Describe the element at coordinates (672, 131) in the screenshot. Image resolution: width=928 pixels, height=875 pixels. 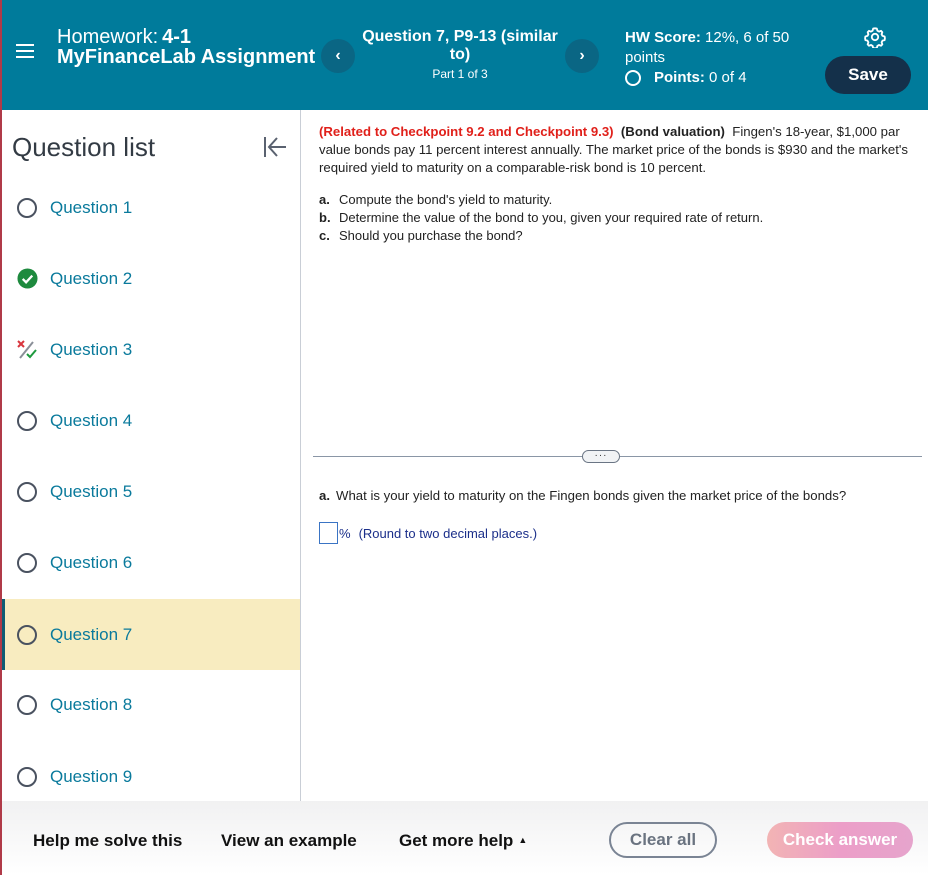
I see `problem-topic: (Bond valuation)` at that location.